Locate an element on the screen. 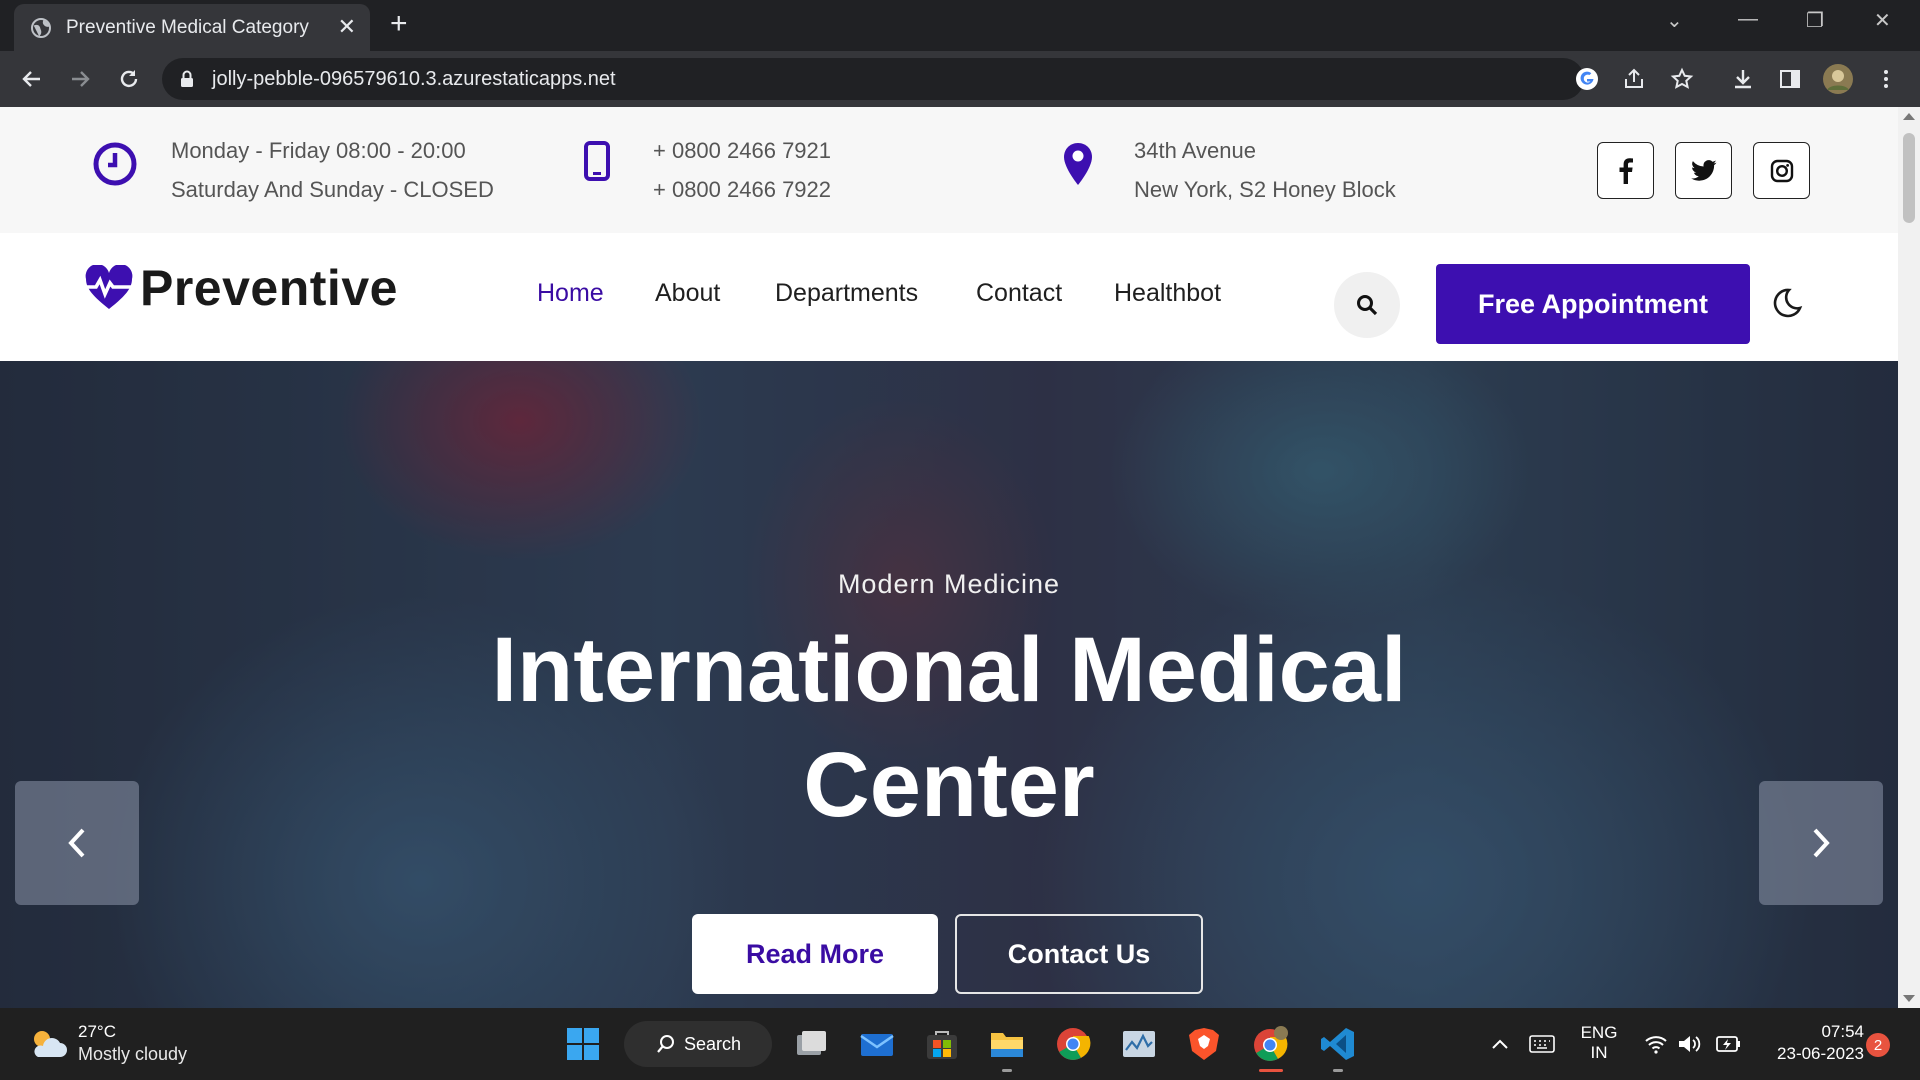 This screenshot has width=1920, height=1080. back-button is located at coordinates (32, 79).